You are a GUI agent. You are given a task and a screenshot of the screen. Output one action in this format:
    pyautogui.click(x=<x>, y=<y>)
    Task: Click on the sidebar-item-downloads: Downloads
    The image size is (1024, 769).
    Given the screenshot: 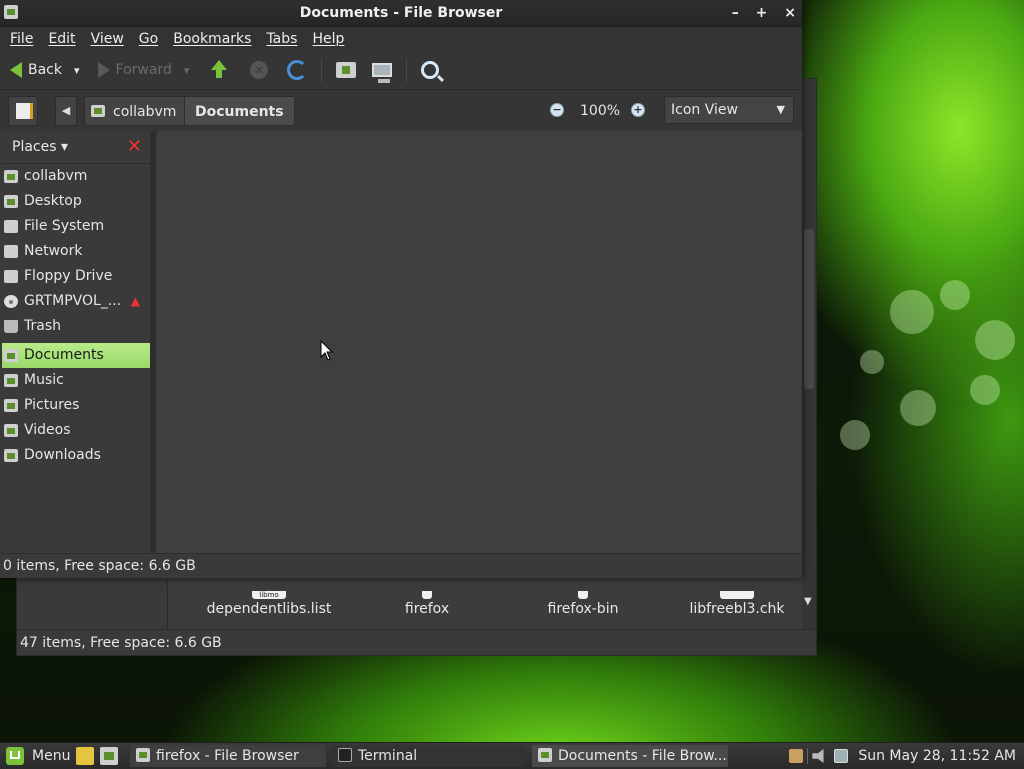 What is the action you would take?
    pyautogui.click(x=76, y=455)
    